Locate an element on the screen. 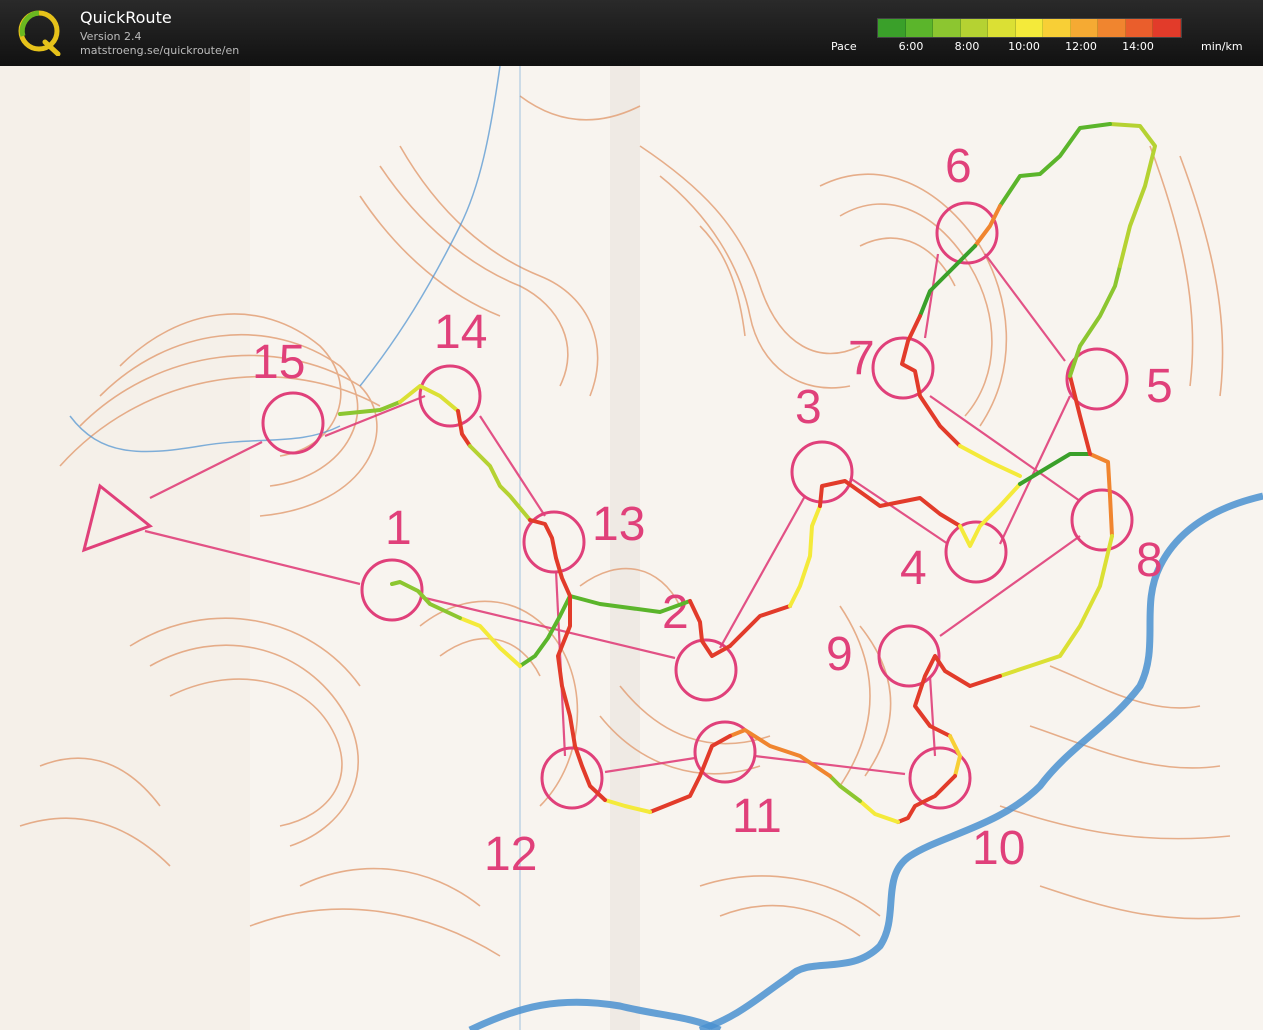 Image resolution: width=1263 pixels, height=1030 pixels. pace-tick: 10:00 is located at coordinates (1024, 46).